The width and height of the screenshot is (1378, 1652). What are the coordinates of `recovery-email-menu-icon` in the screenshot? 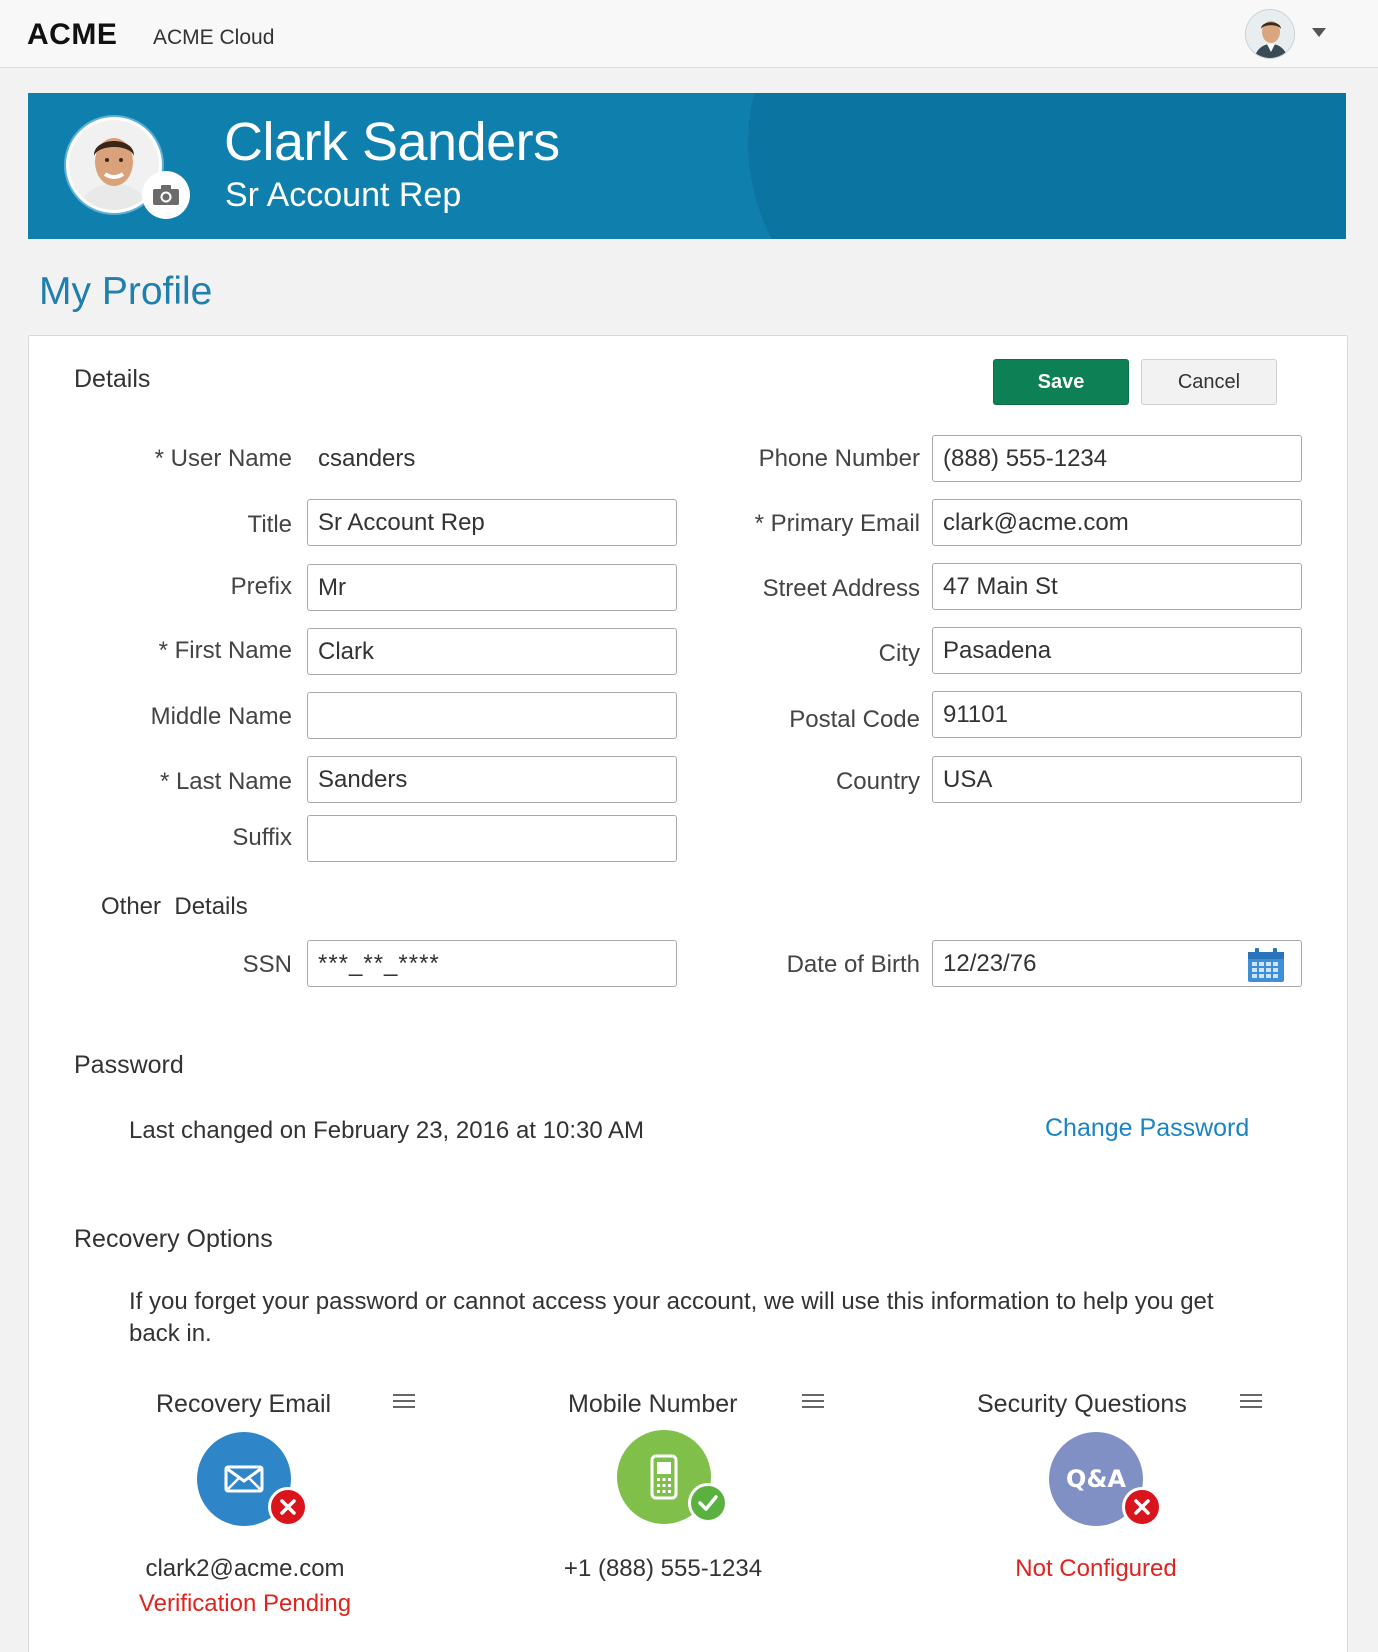 It's located at (404, 1402).